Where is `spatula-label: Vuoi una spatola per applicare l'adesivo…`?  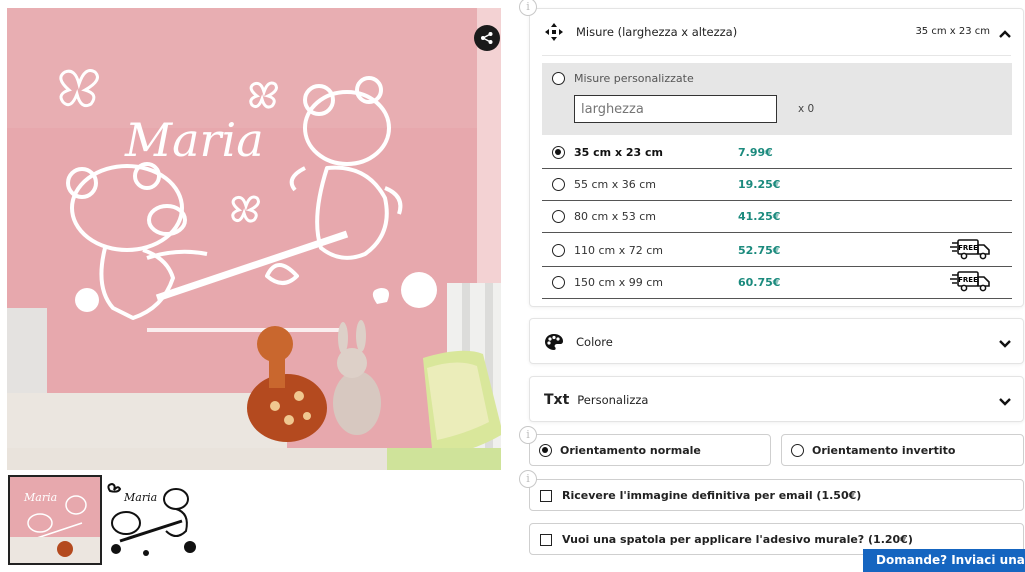 spatula-label: Vuoi una spatola per applicare l'adesivo… is located at coordinates (737, 539).